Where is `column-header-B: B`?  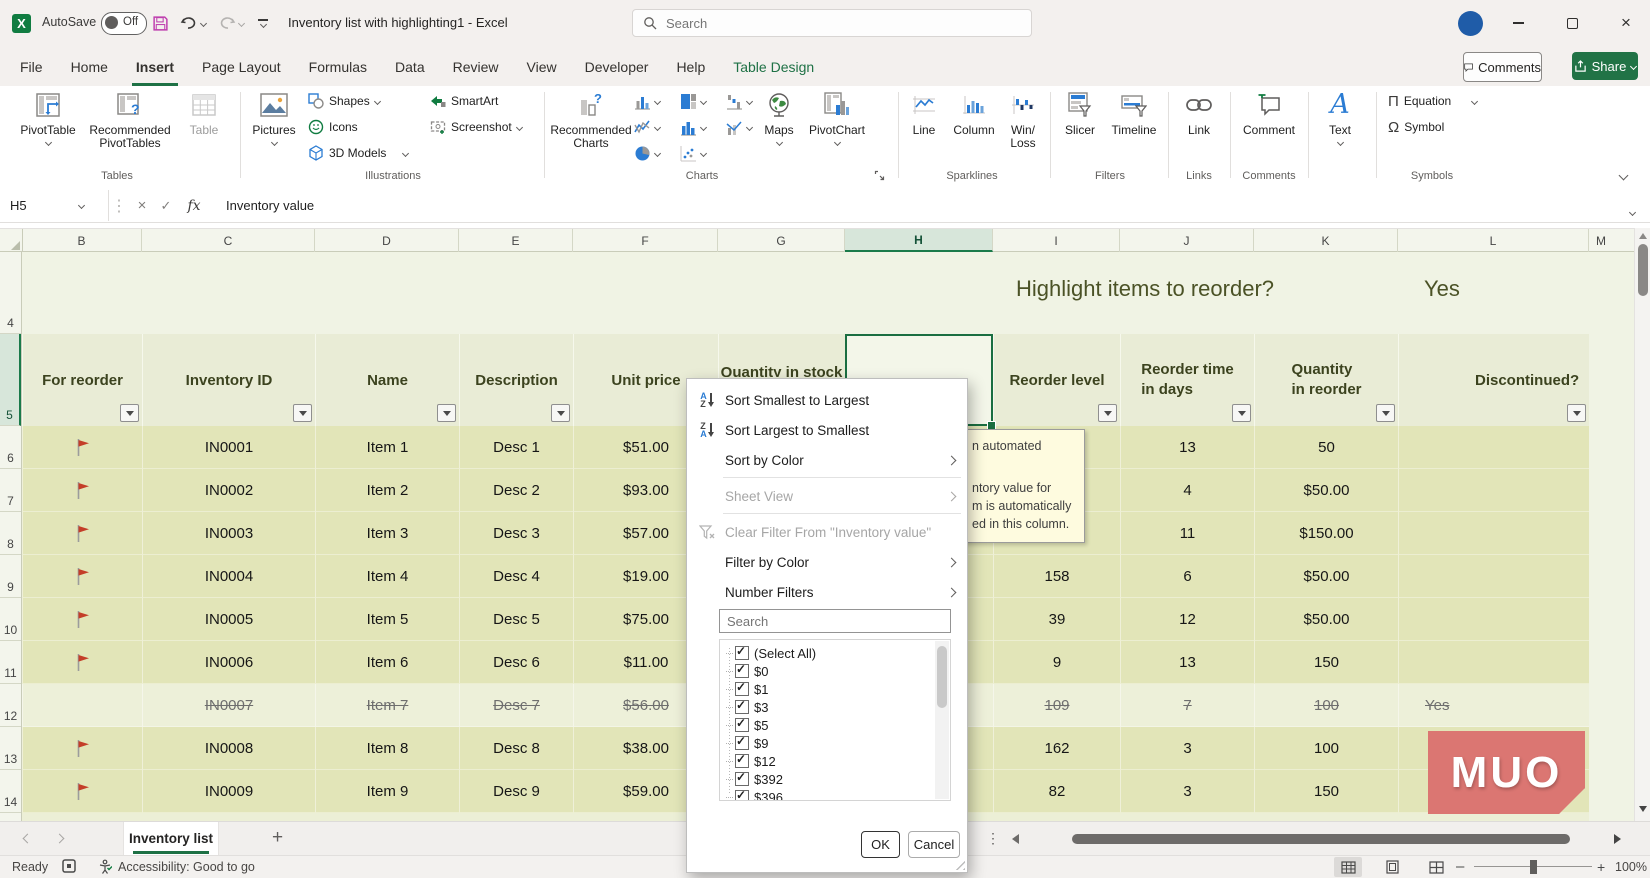 column-header-B: B is located at coordinates (82, 240).